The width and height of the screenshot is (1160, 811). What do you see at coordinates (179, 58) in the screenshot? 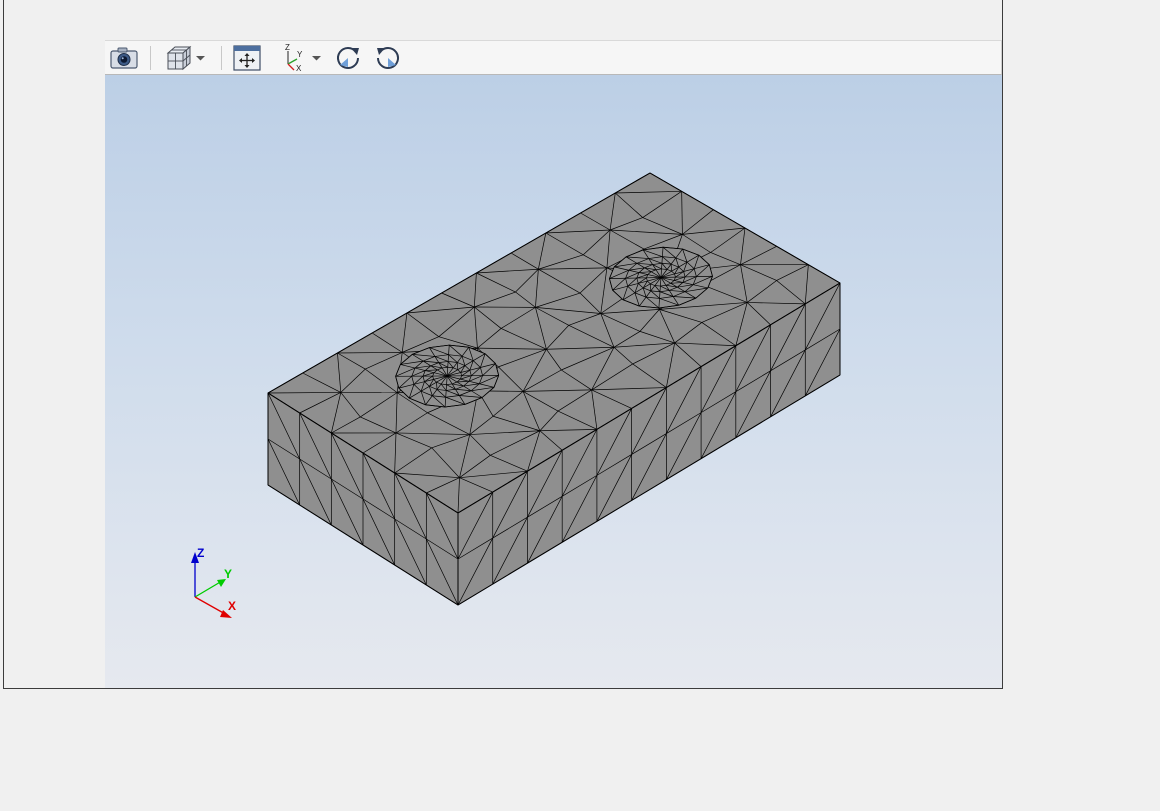
I see `cube-wireframe-icon` at bounding box center [179, 58].